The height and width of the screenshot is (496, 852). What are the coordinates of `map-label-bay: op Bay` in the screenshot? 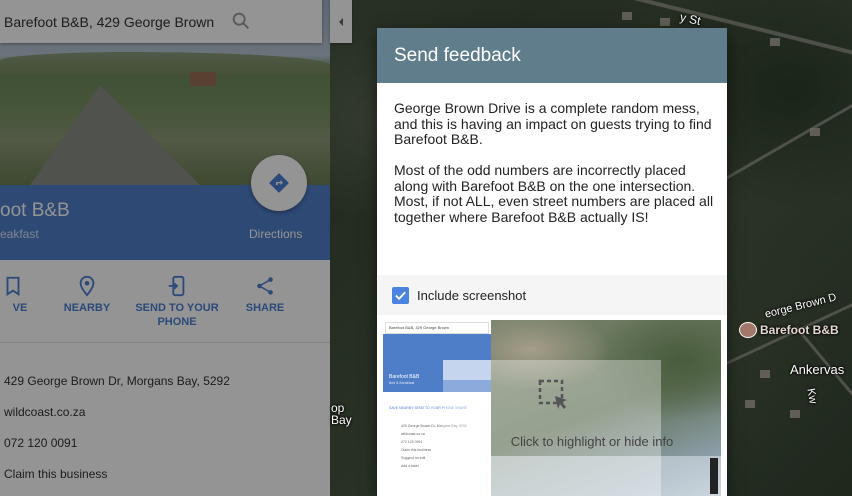 It's located at (341, 414).